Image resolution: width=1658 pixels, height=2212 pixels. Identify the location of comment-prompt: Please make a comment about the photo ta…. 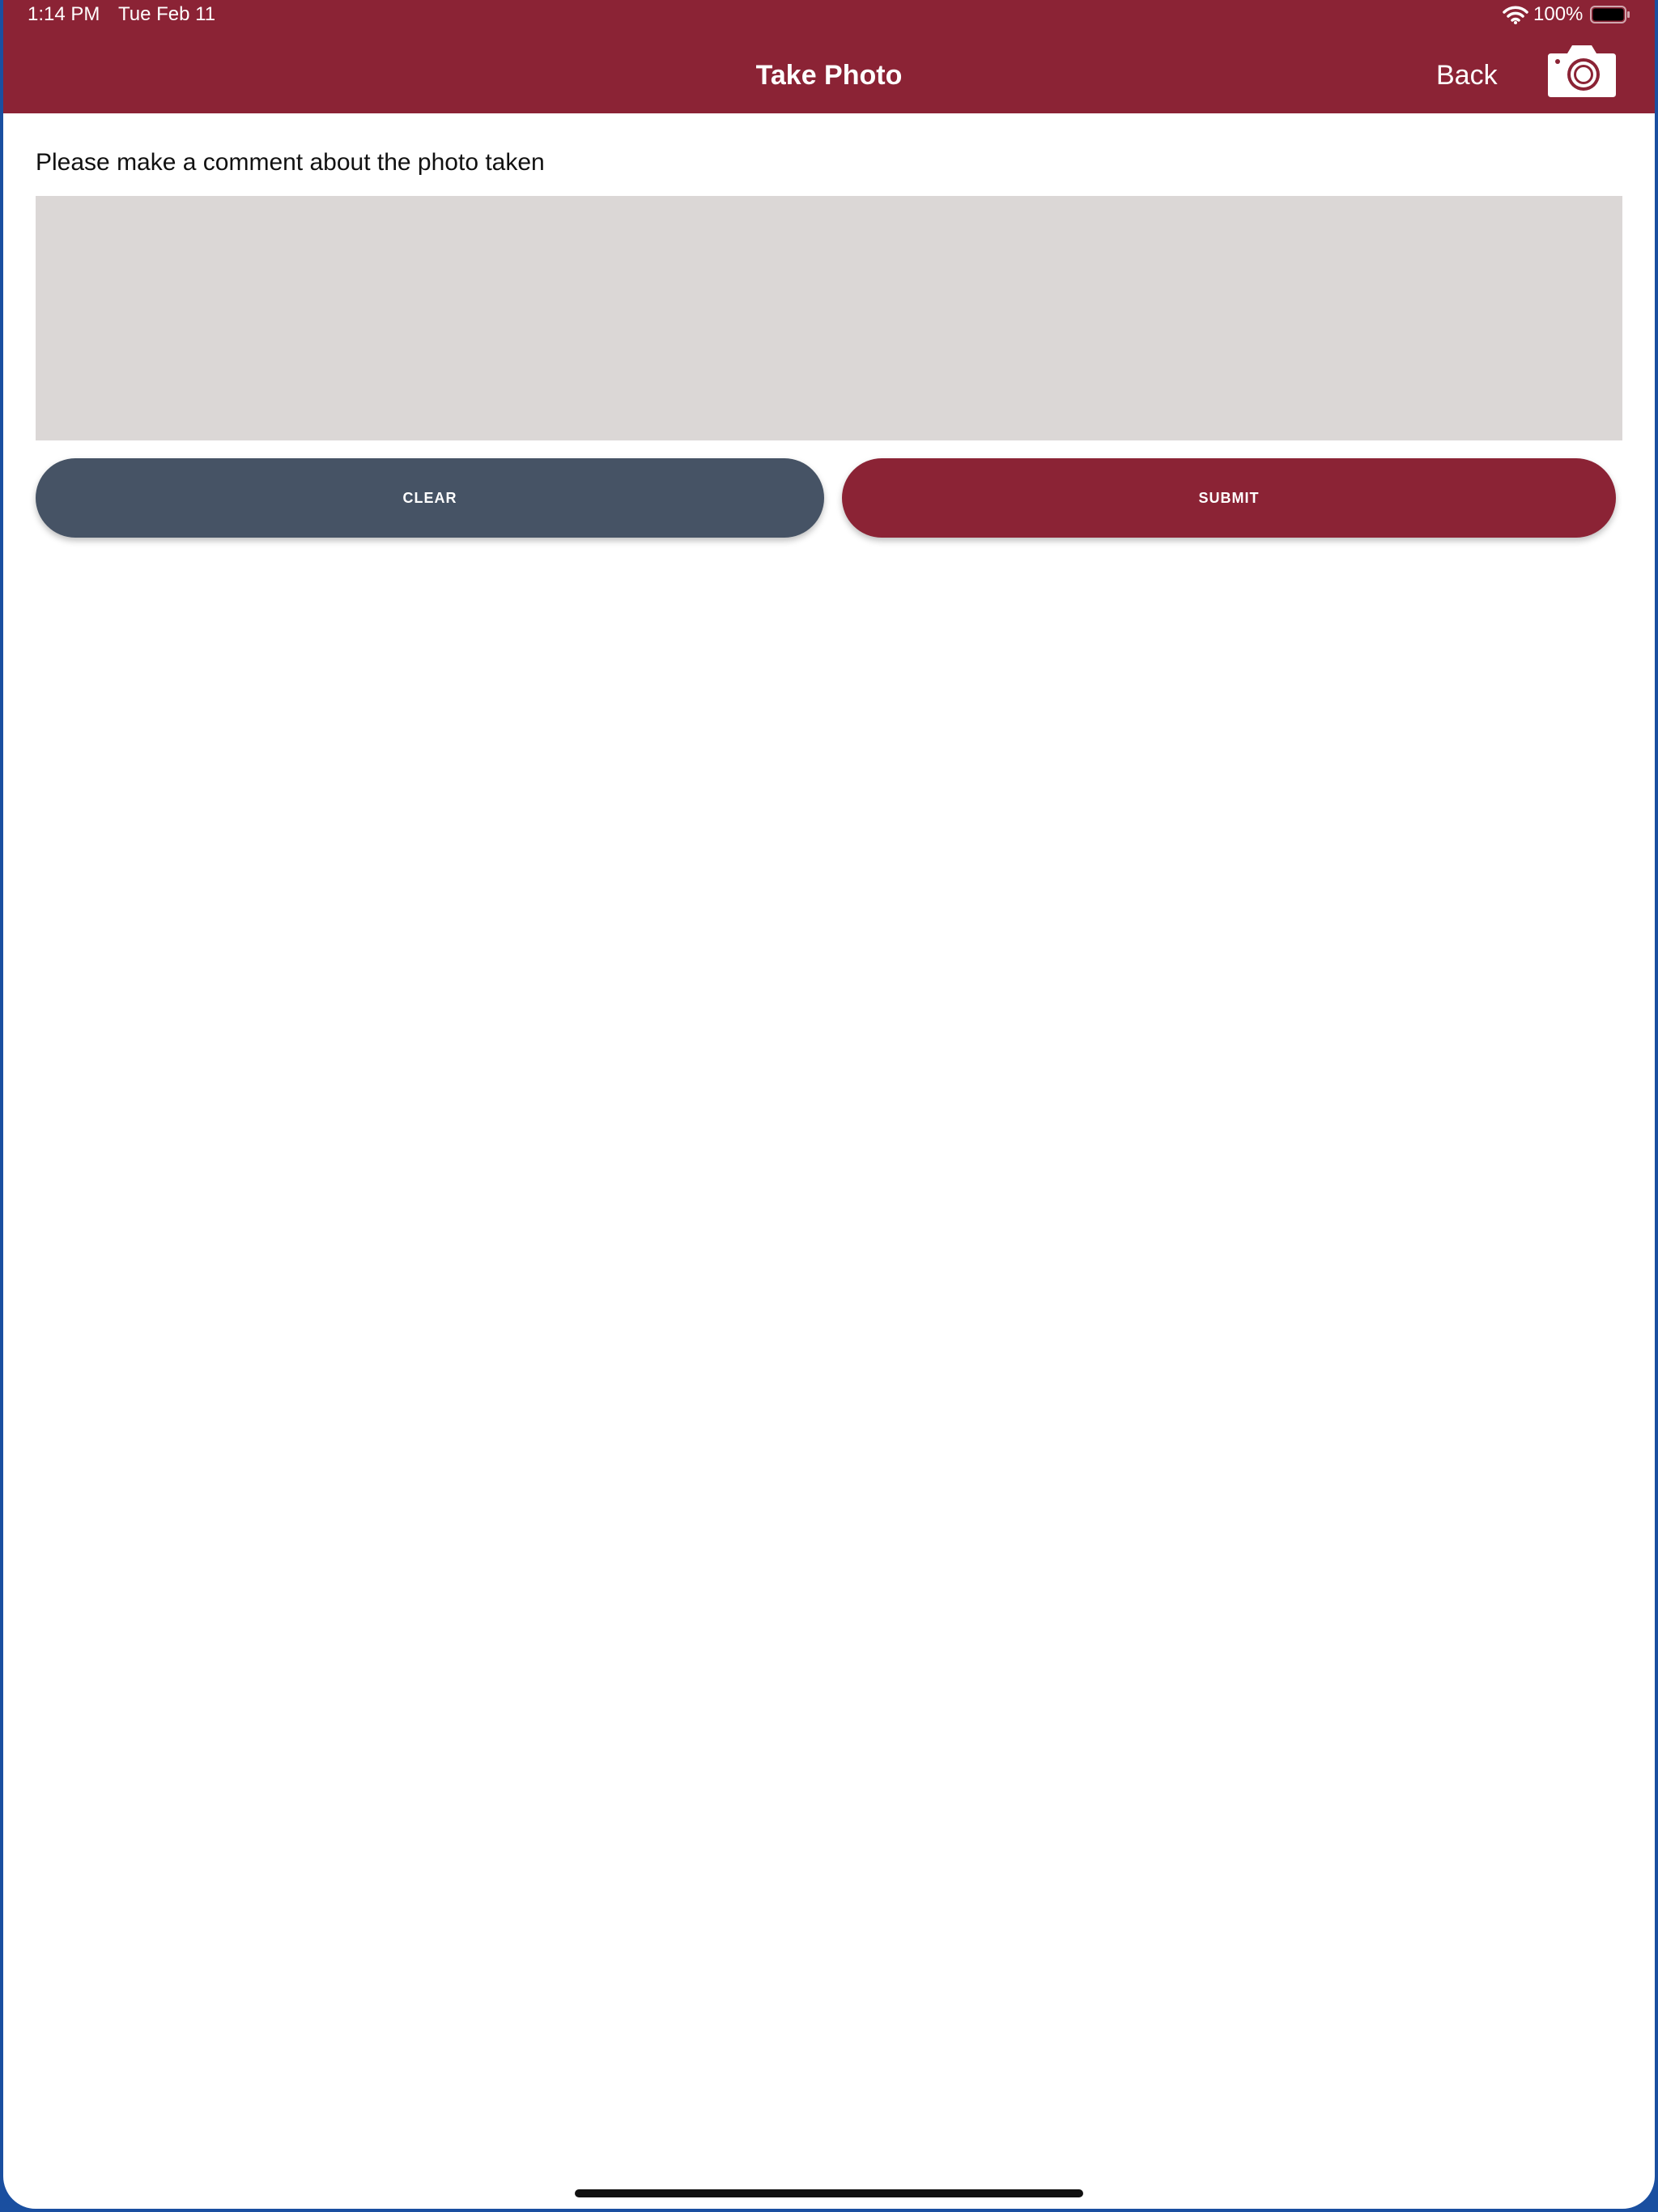
(290, 162).